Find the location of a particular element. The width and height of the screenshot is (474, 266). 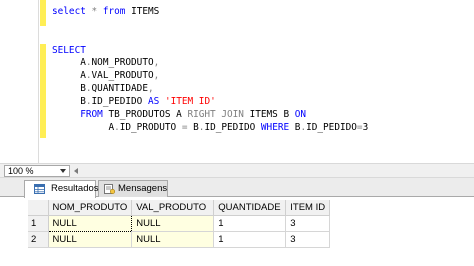

code-token: WHERE is located at coordinates (275, 127).